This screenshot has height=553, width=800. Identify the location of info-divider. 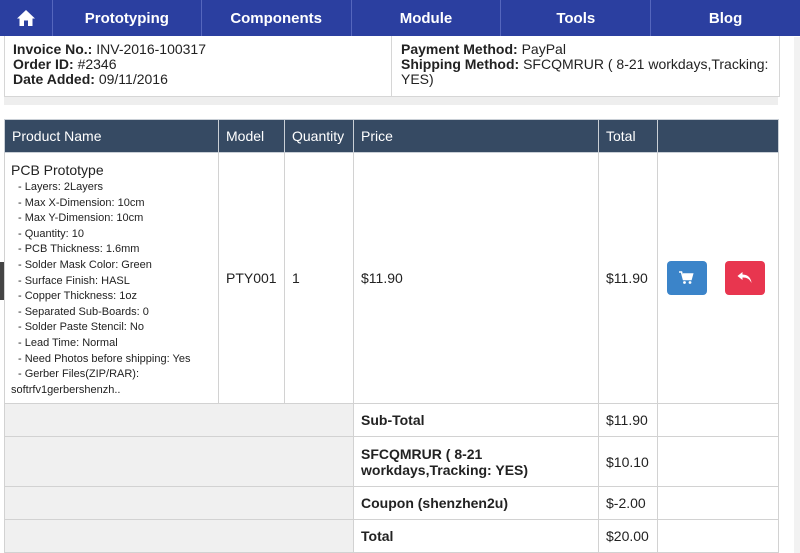
(391, 66).